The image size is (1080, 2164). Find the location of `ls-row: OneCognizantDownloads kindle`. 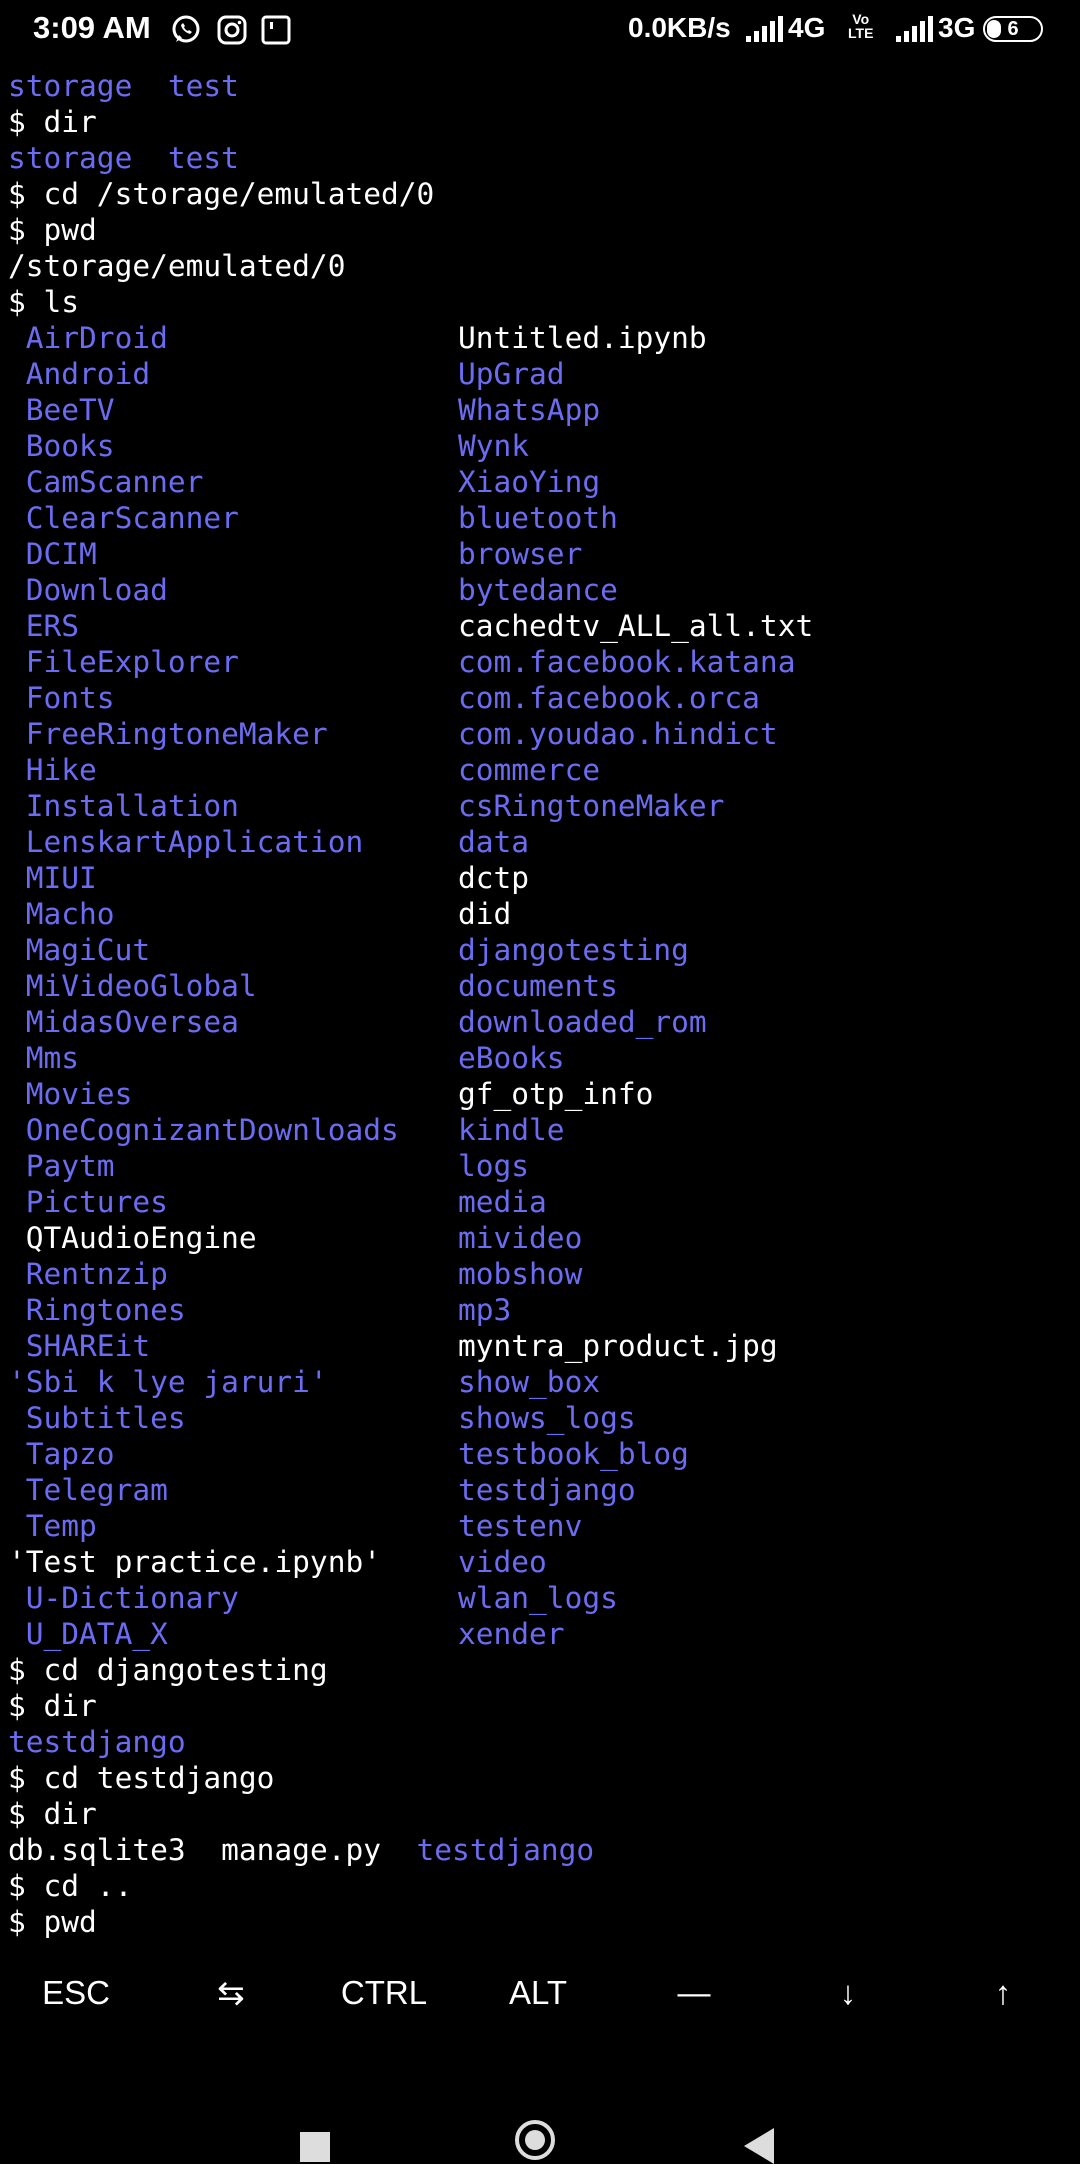

ls-row: OneCognizantDownloads kindle is located at coordinates (540, 1130).